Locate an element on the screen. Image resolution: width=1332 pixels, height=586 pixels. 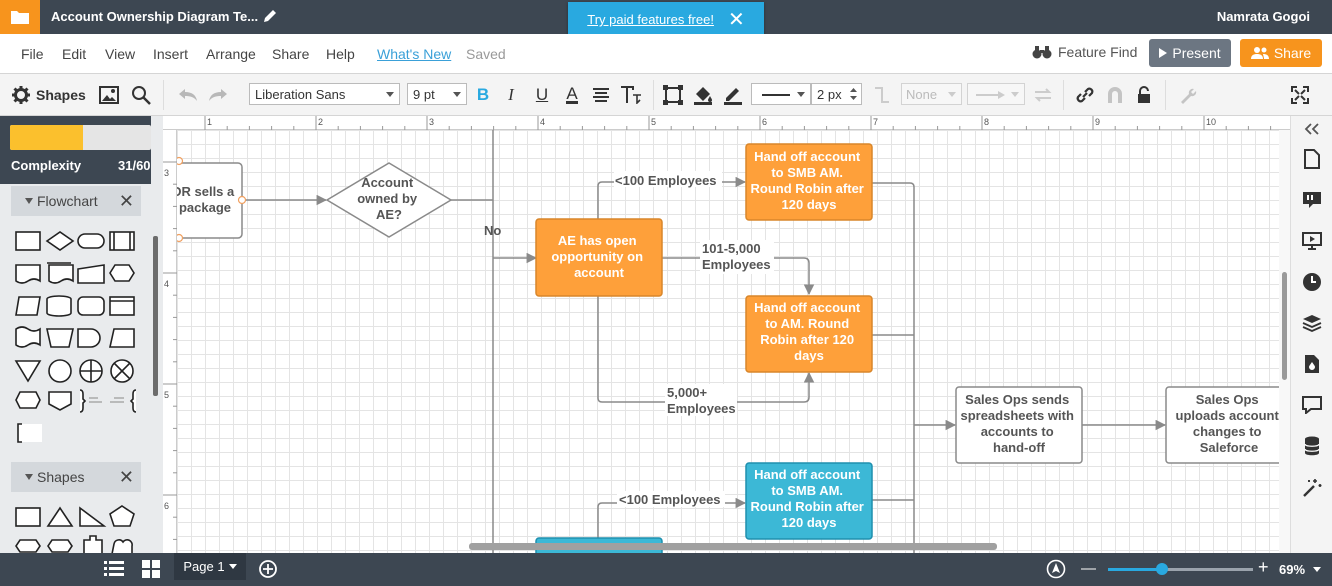
layers-icon is located at coordinates (1312, 323).